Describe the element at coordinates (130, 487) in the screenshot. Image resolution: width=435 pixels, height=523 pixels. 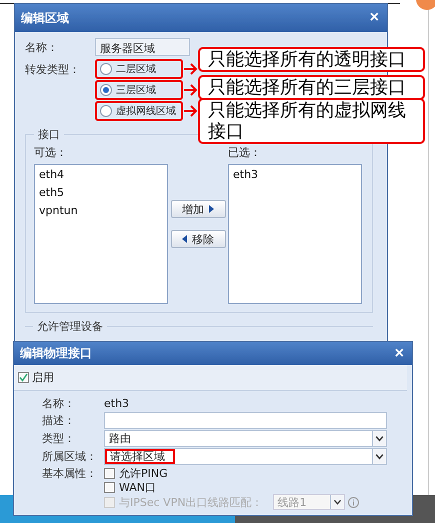
I see `checkbox-option: WAN口` at that location.